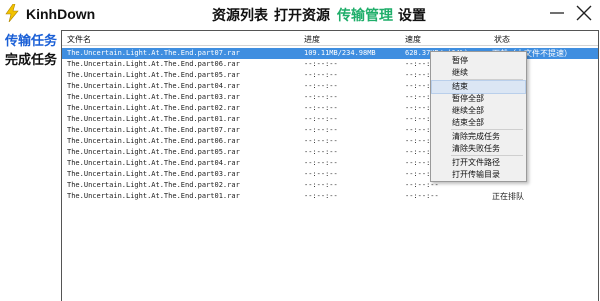 This screenshot has height=301, width=600. I want to click on app-title: KinhDown, so click(61, 14).